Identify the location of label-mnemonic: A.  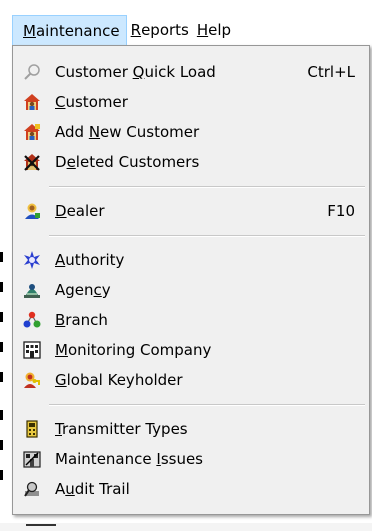
(60, 260).